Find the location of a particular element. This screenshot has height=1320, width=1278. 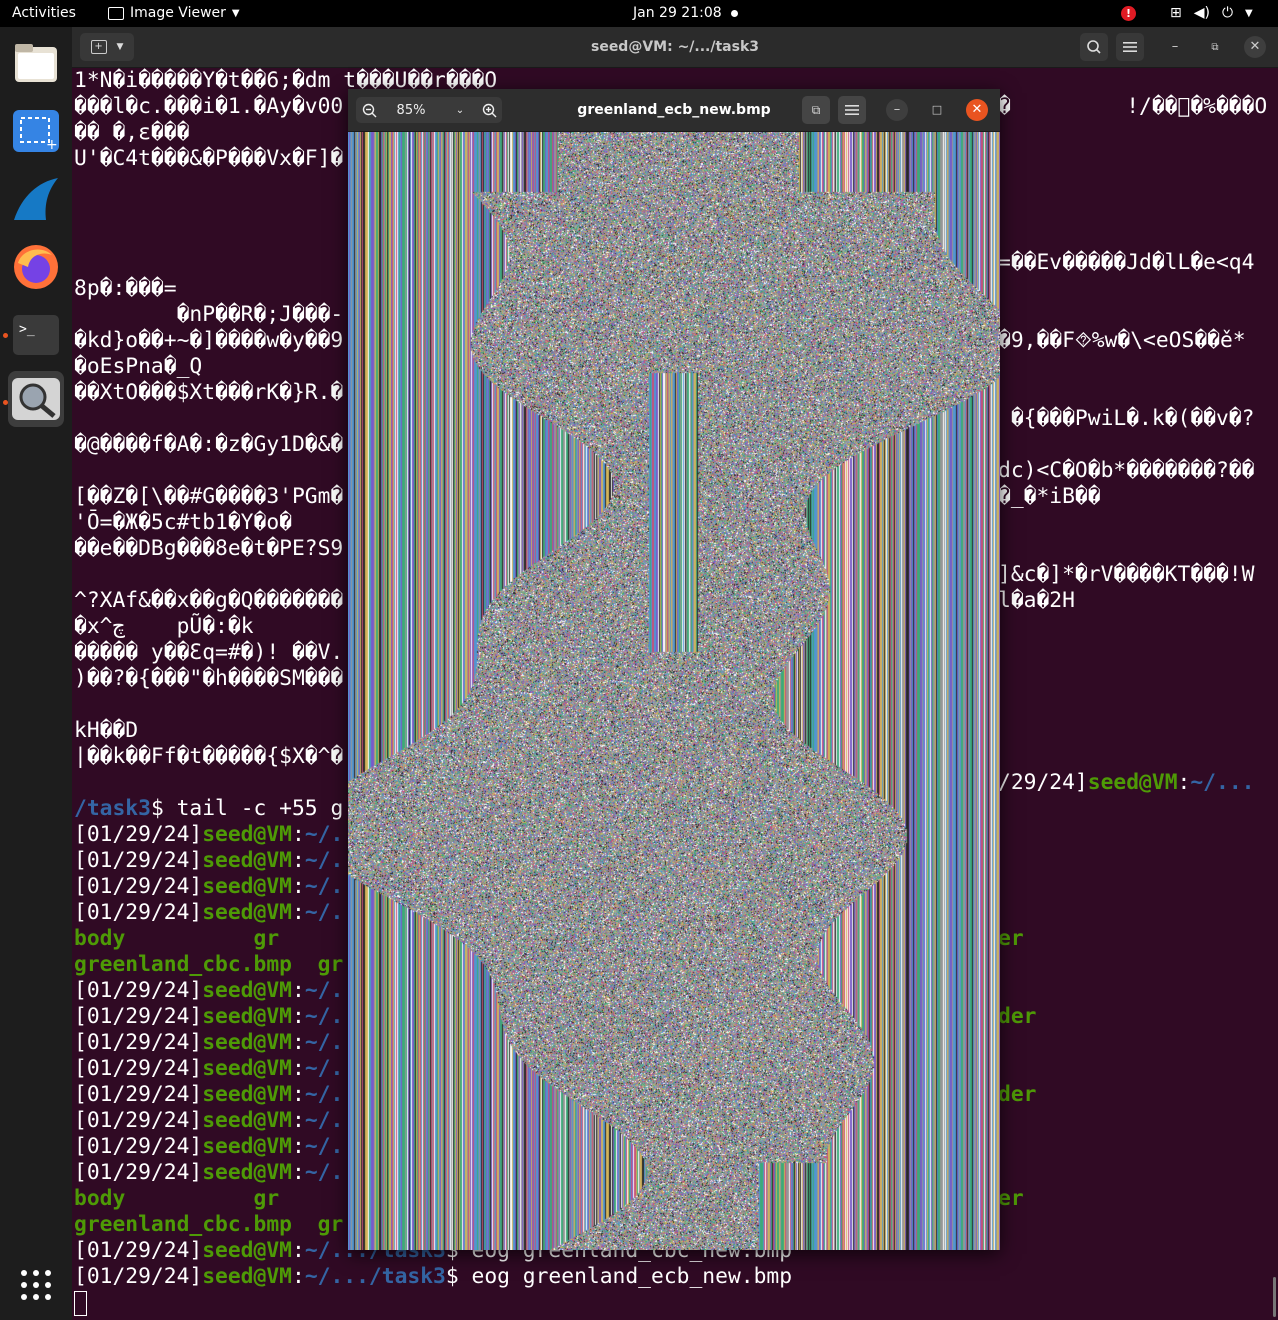

alert-icon: ! is located at coordinates (1128, 13).